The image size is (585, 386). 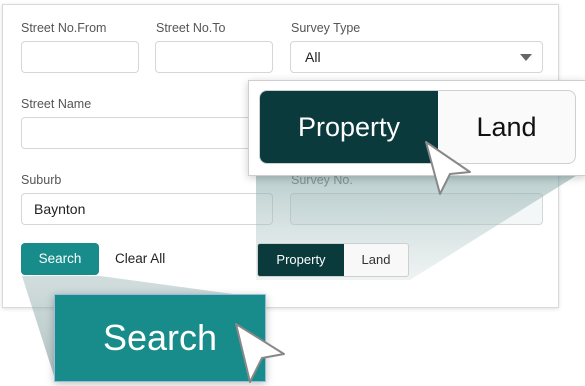 I want to click on survey-type-select: All, so click(x=416, y=57).